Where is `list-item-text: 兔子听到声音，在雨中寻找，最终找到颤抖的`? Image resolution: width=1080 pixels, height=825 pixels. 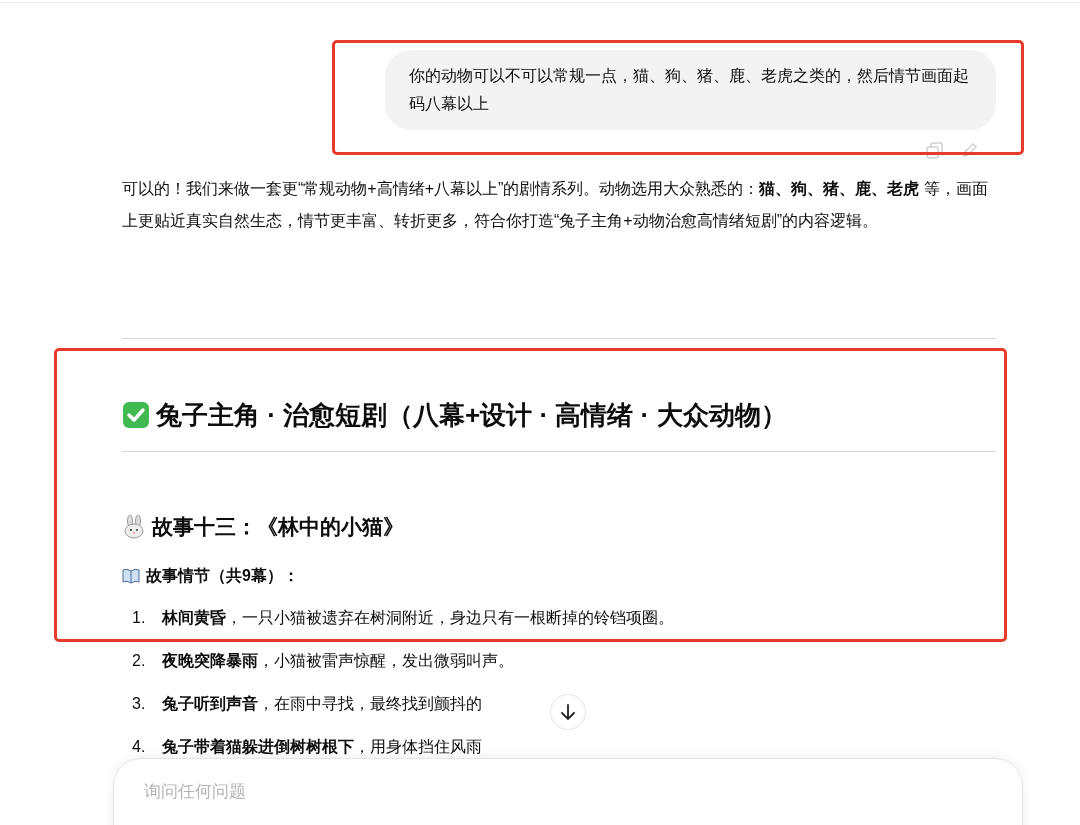
list-item-text: 兔子听到声音，在雨中寻找，最终找到颤抖的 is located at coordinates (322, 703).